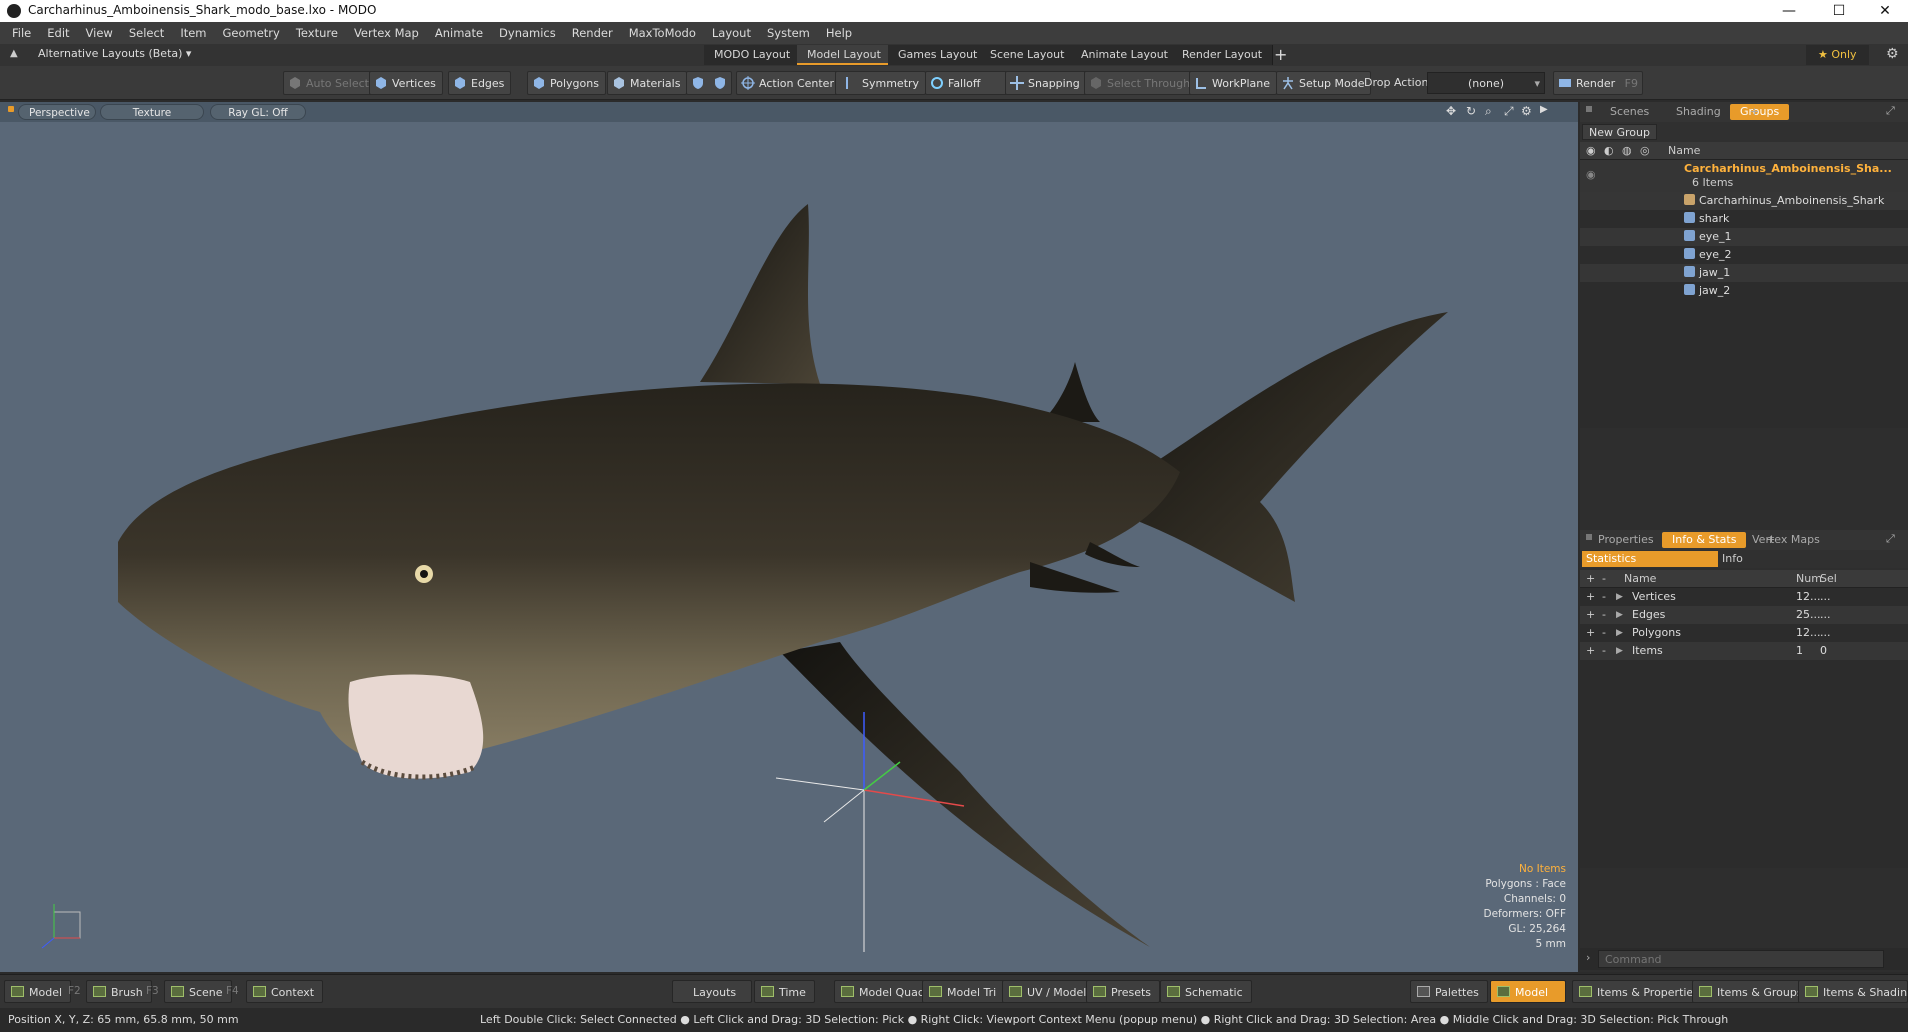 This screenshot has height=1032, width=1908. What do you see at coordinates (1590, 578) in the screenshot?
I see `expand-all-icon: +` at bounding box center [1590, 578].